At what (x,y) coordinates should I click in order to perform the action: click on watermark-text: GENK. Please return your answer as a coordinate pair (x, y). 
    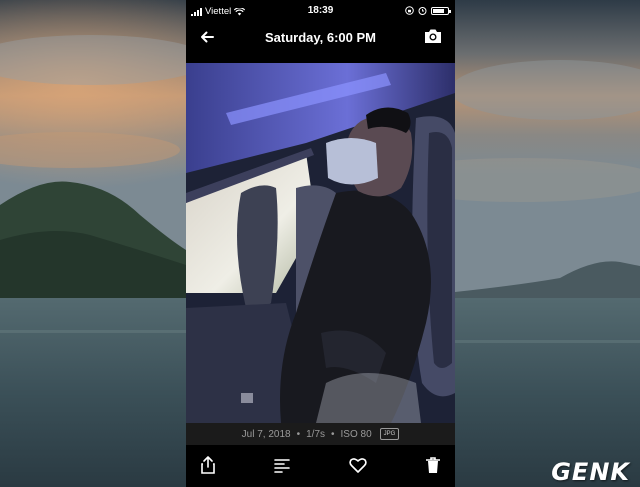
    Looking at the image, I should click on (590, 472).